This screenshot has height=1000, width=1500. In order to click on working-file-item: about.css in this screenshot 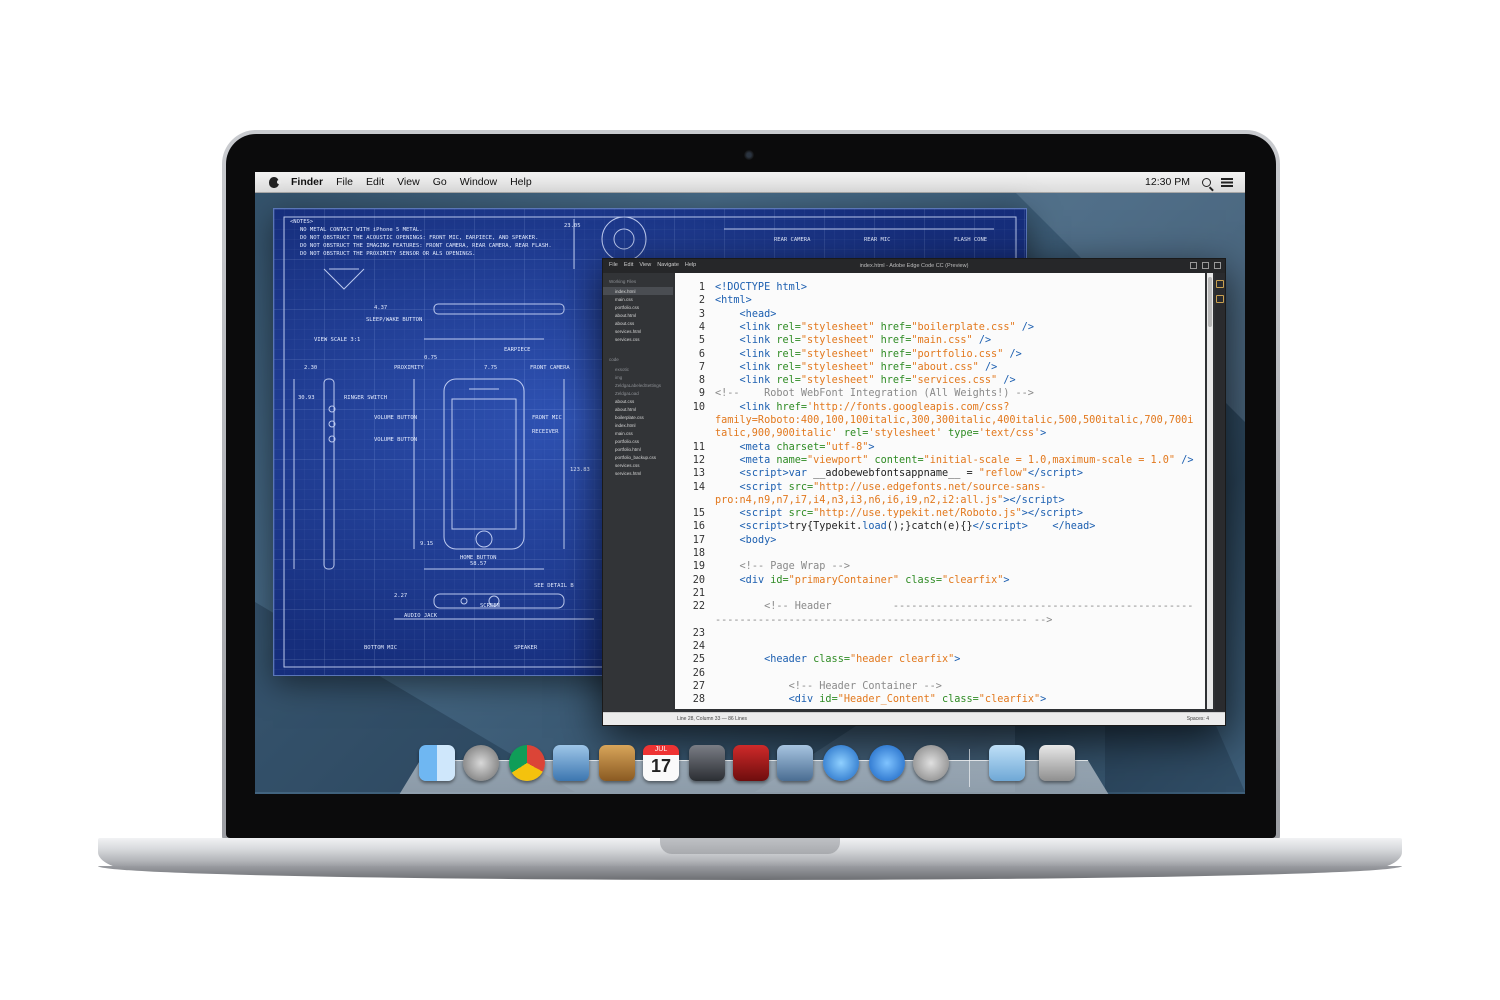, I will do `click(638, 323)`.